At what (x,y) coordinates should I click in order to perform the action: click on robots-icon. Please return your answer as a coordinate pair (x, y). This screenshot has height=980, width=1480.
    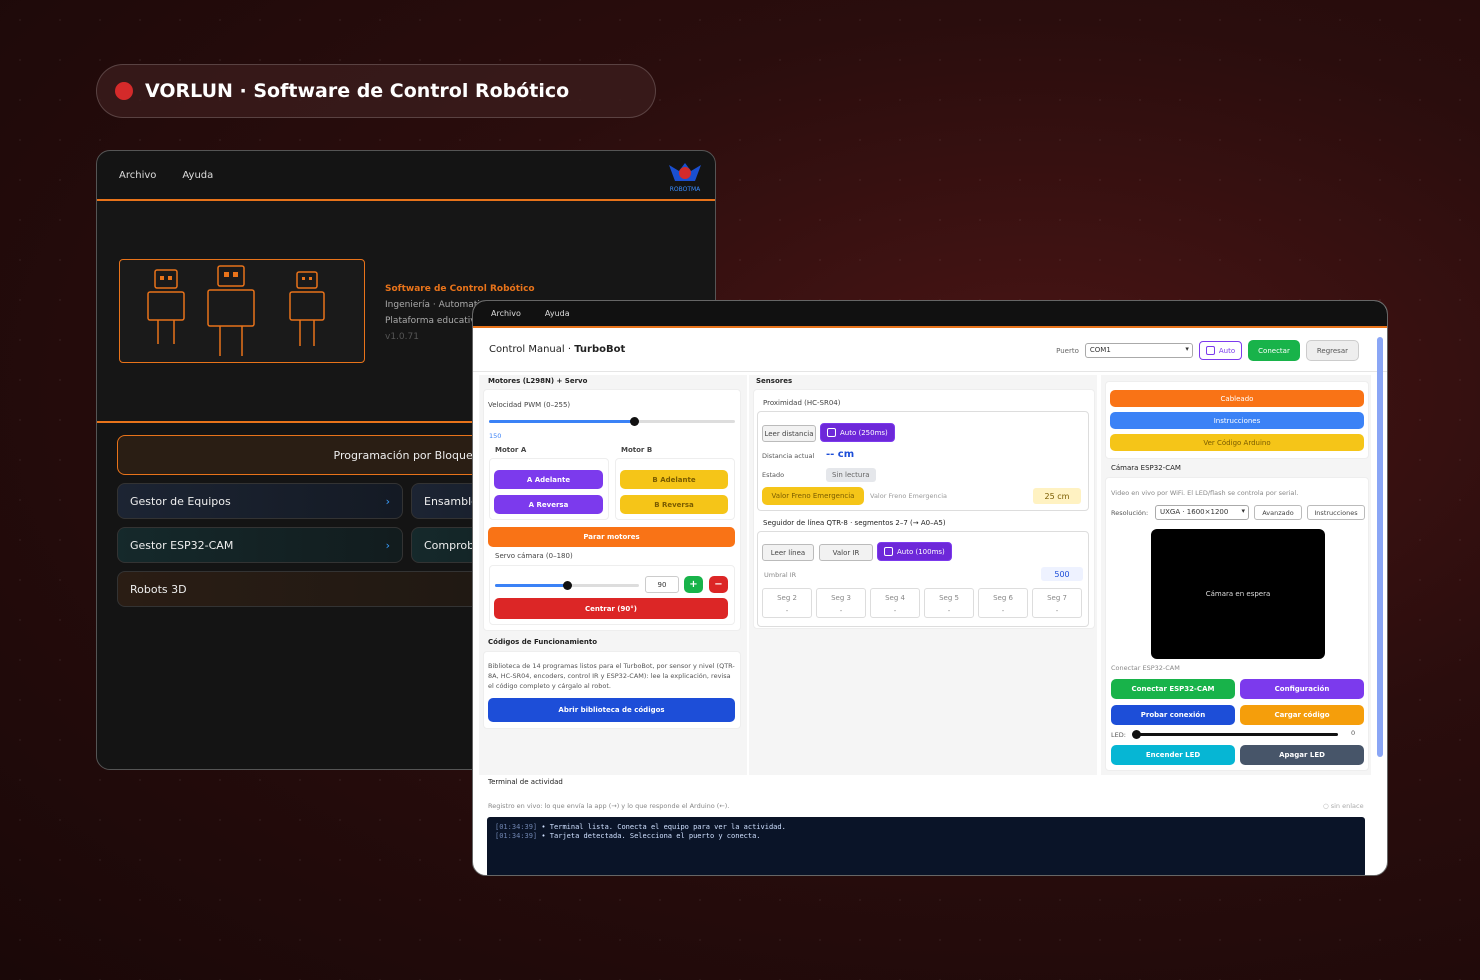
    Looking at the image, I should click on (236, 310).